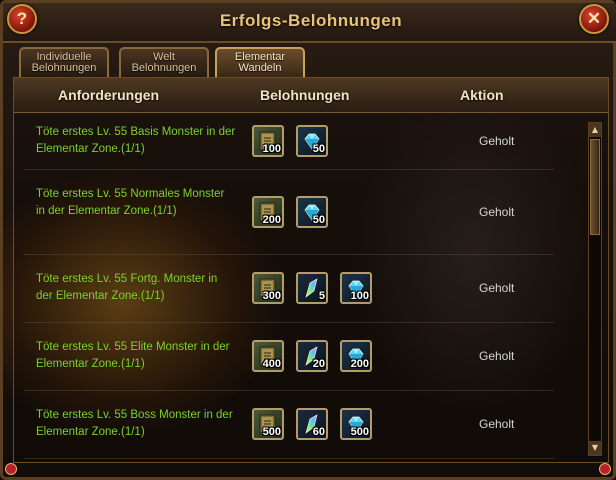  What do you see at coordinates (318, 364) in the screenshot?
I see `reward-quantity: 20` at bounding box center [318, 364].